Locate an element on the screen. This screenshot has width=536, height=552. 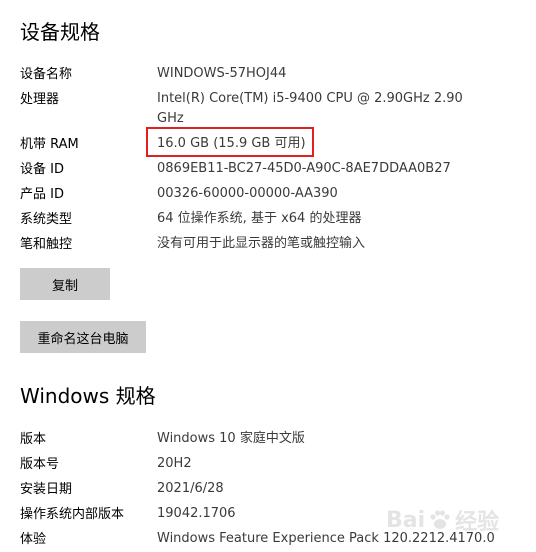
spec-label: 版本号 is located at coordinates (40, 464).